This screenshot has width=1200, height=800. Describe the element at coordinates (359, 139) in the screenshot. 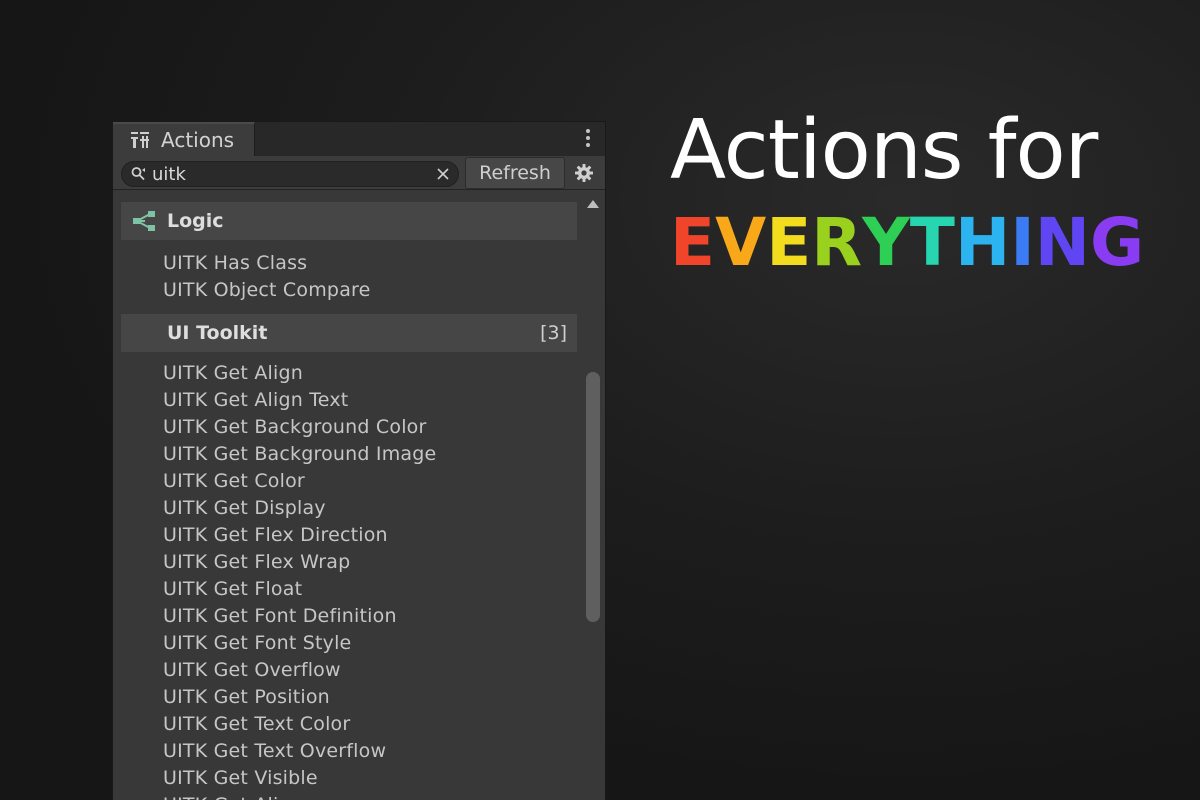

I see `tab-bar: Actions` at that location.